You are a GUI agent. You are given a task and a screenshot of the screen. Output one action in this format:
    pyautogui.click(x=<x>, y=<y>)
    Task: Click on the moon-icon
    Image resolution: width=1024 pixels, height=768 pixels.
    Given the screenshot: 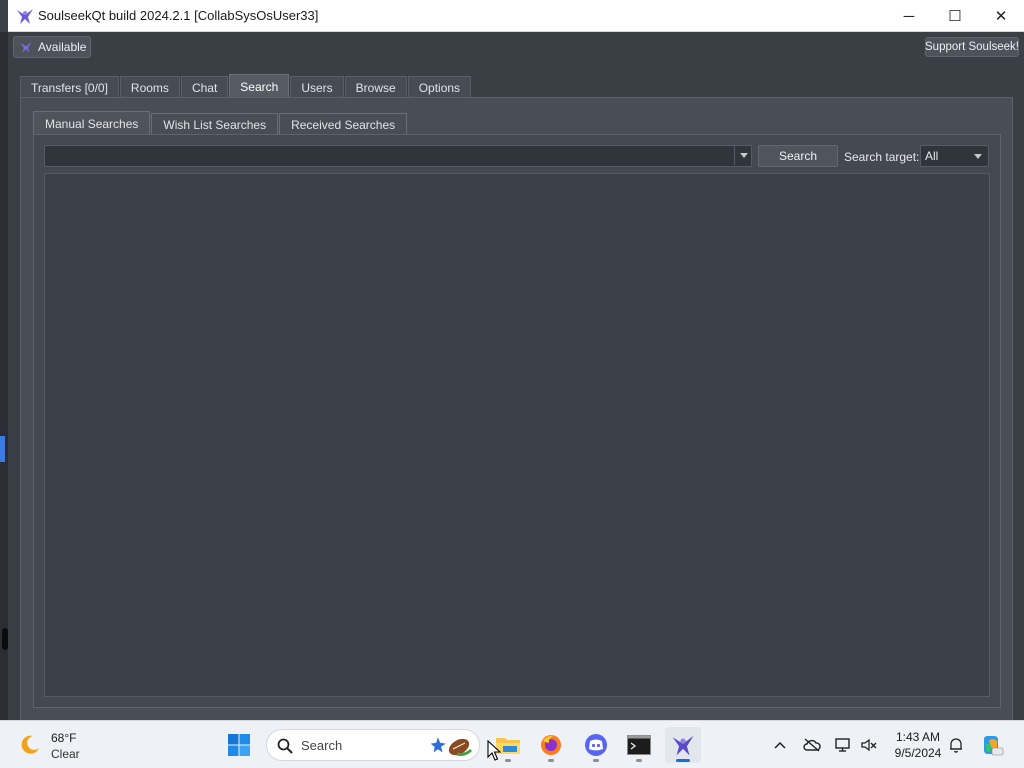 What is the action you would take?
    pyautogui.click(x=30, y=744)
    